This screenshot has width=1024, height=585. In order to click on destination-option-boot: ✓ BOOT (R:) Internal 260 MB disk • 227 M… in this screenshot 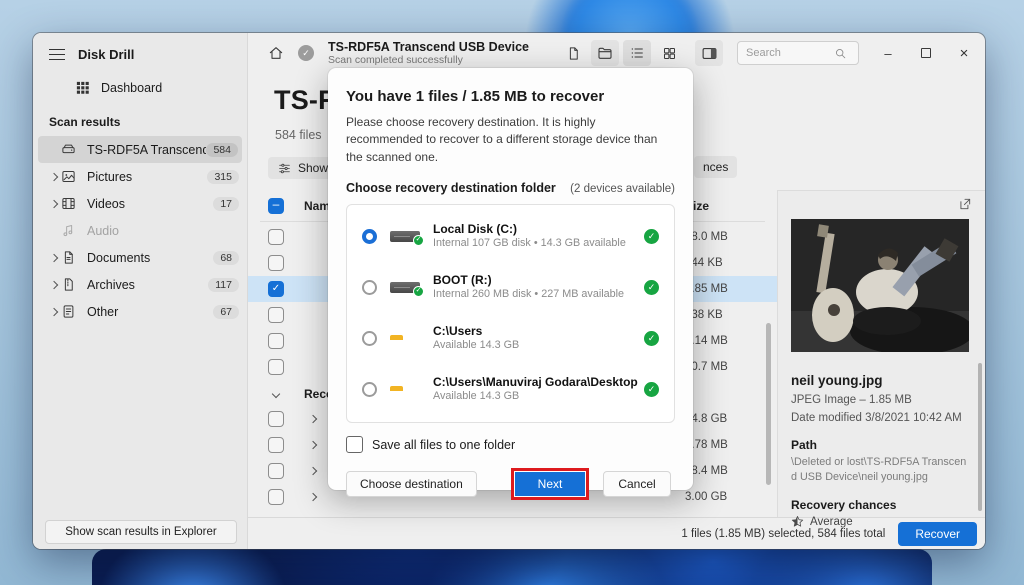, I will do `click(510, 287)`.